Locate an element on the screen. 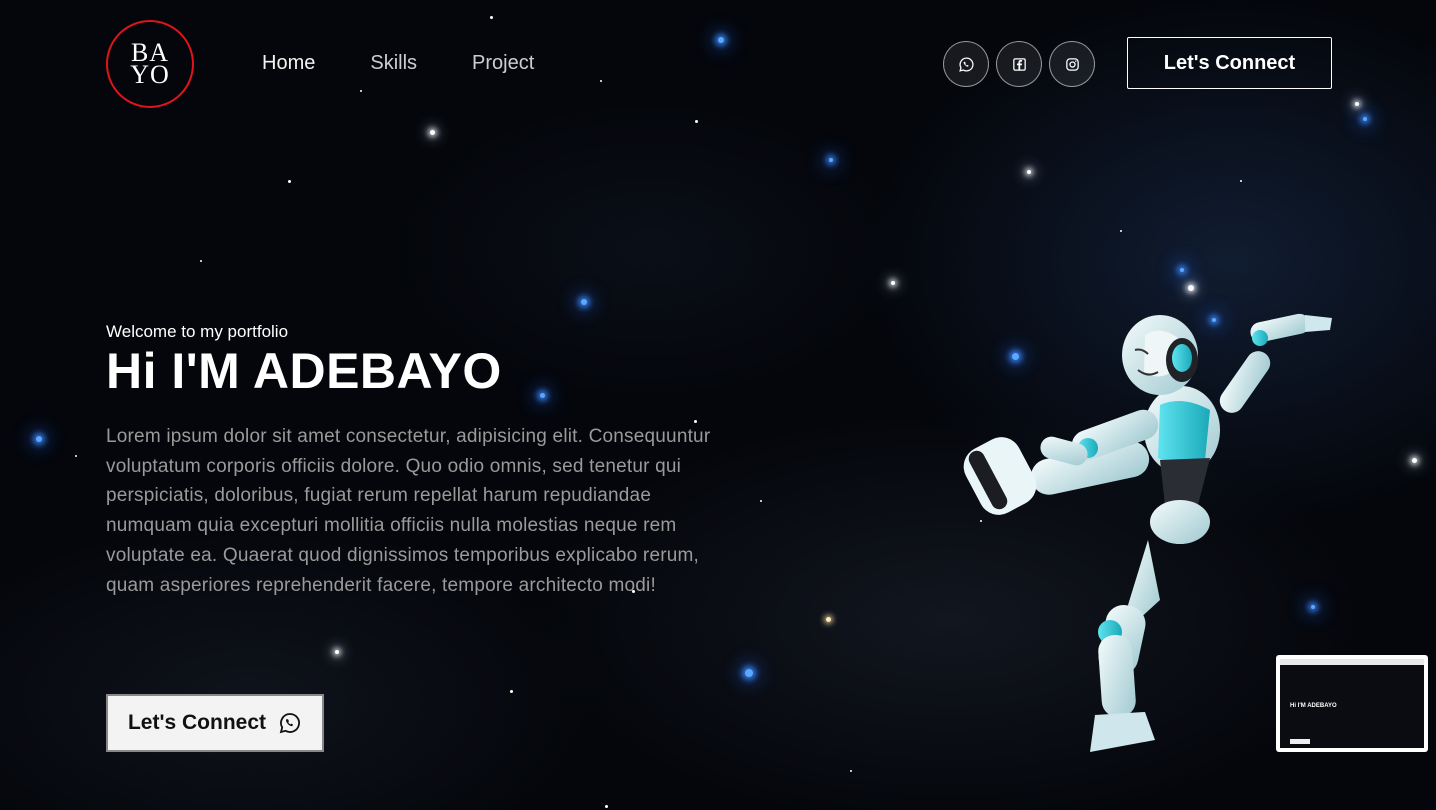  preview-title: Hi I'M ADEBAYO is located at coordinates (1313, 706).